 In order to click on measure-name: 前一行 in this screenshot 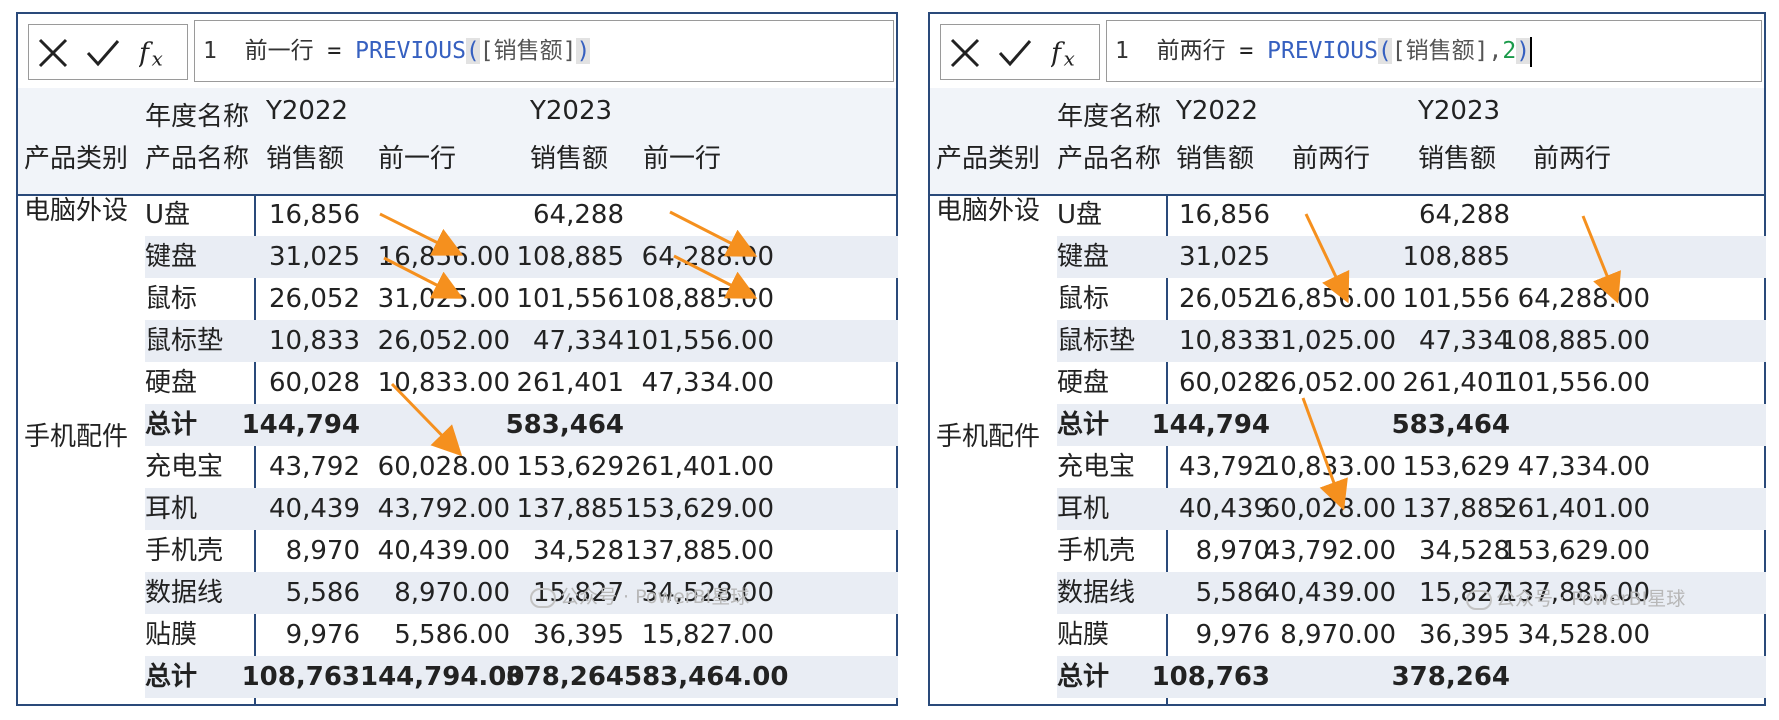, I will do `click(279, 51)`.